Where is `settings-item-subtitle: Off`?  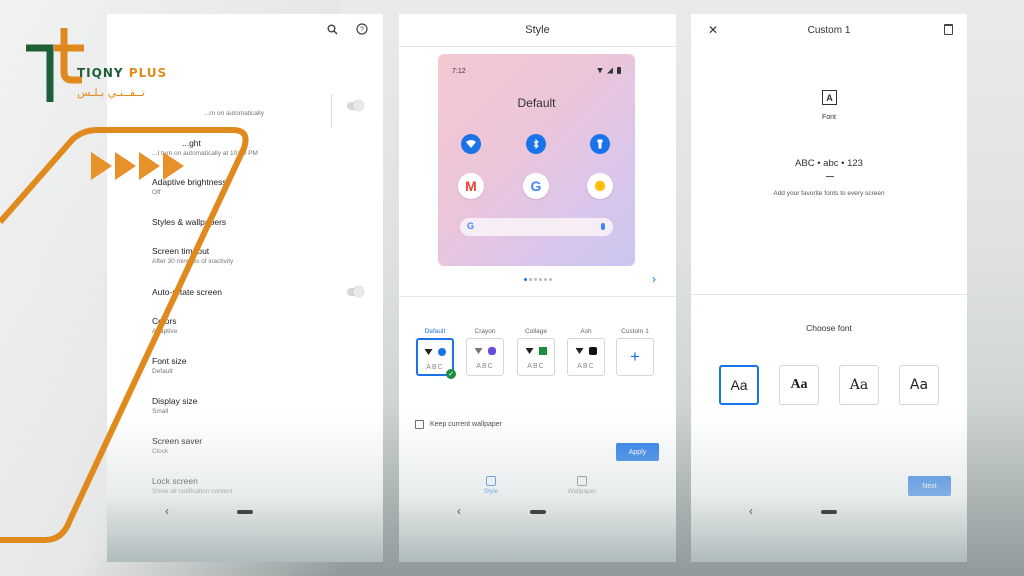
settings-item-subtitle: Off is located at coordinates (156, 192).